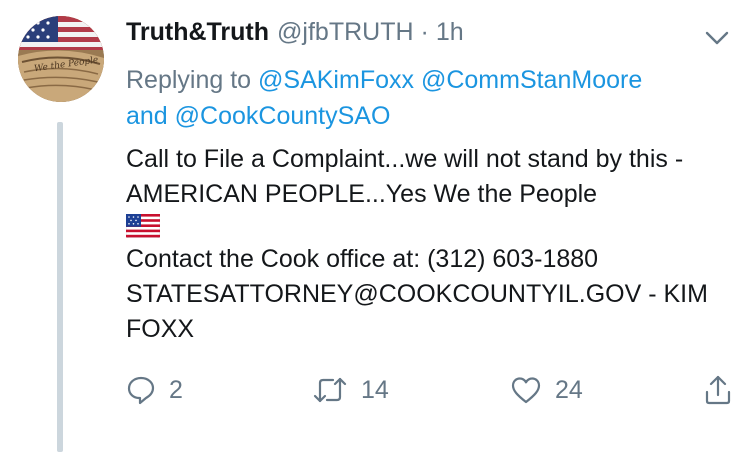  What do you see at coordinates (60, 287) in the screenshot?
I see `thread-connector-line` at bounding box center [60, 287].